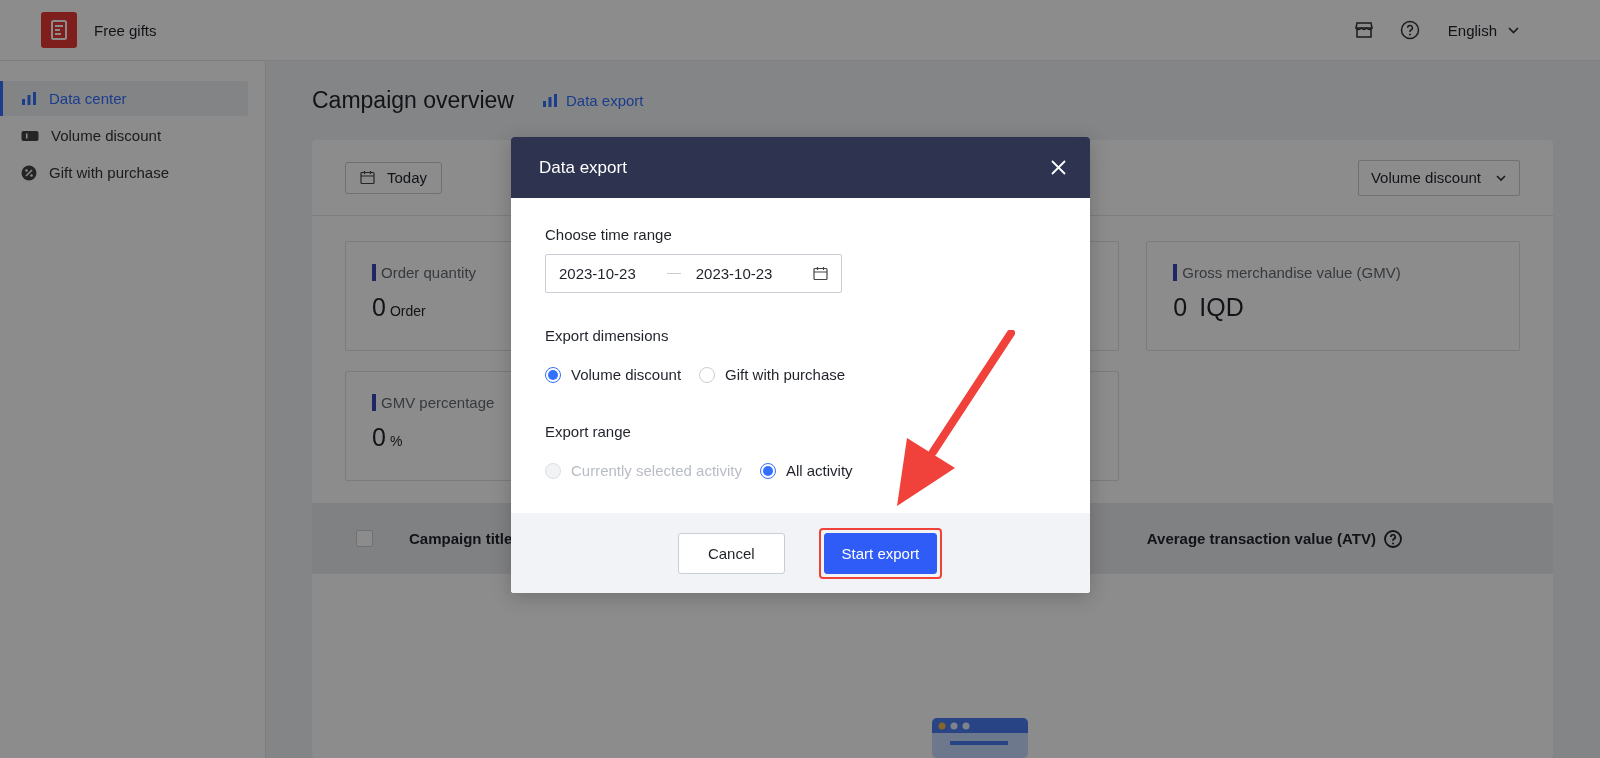  I want to click on radio-label: Volume discount, so click(626, 374).